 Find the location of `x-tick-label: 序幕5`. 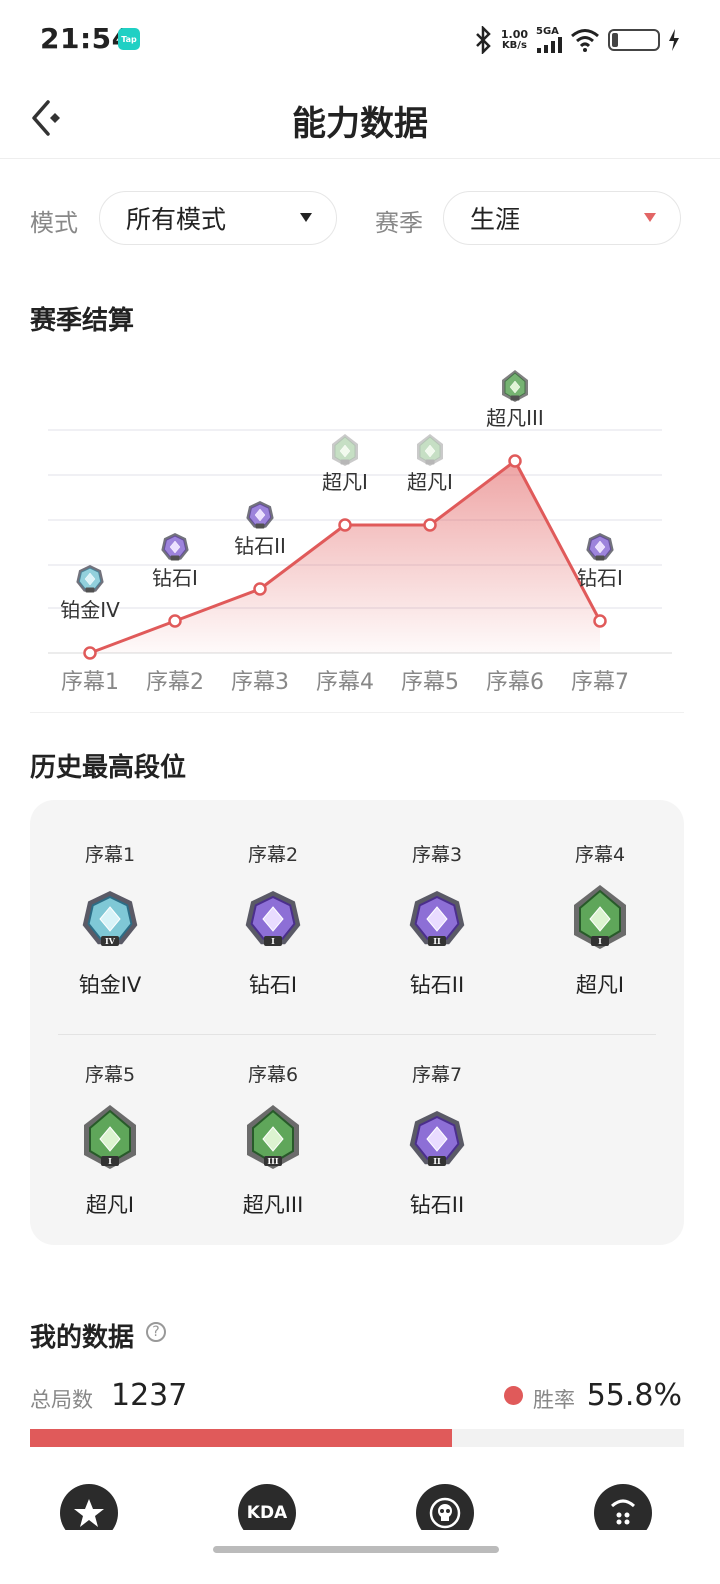

x-tick-label: 序幕5 is located at coordinates (430, 682).